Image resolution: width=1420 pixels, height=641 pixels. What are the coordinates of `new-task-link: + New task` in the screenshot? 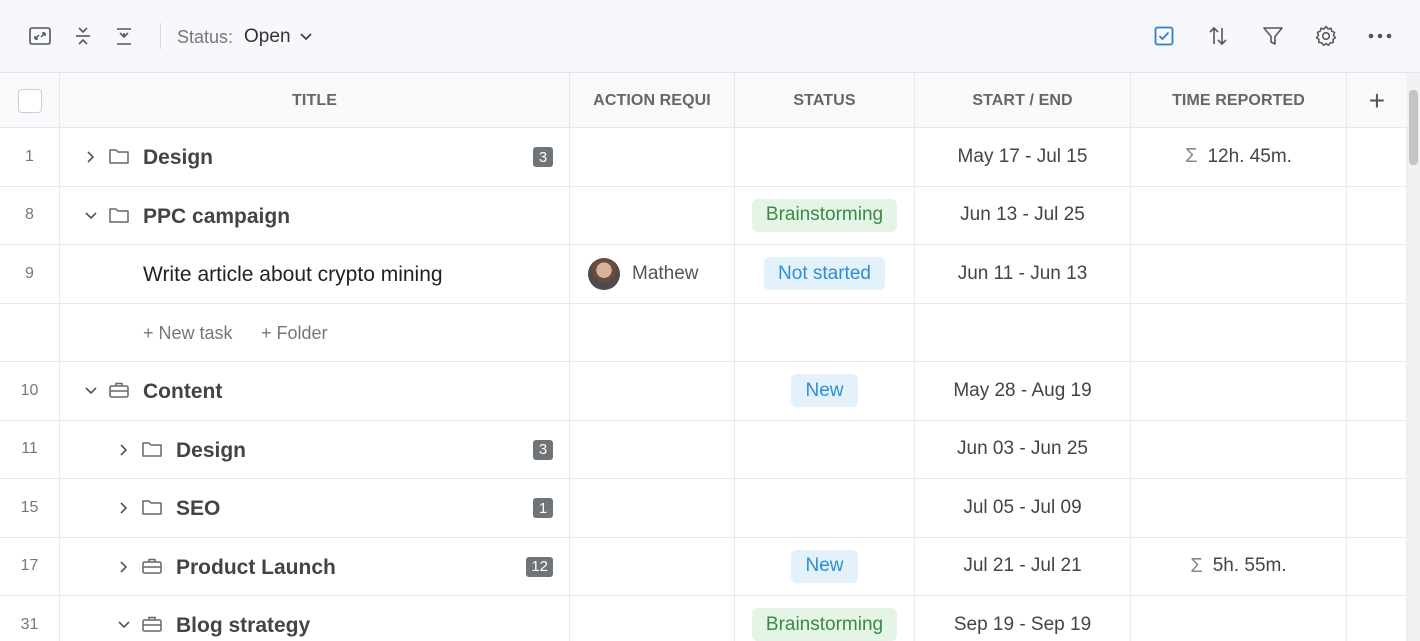 It's located at (188, 333).